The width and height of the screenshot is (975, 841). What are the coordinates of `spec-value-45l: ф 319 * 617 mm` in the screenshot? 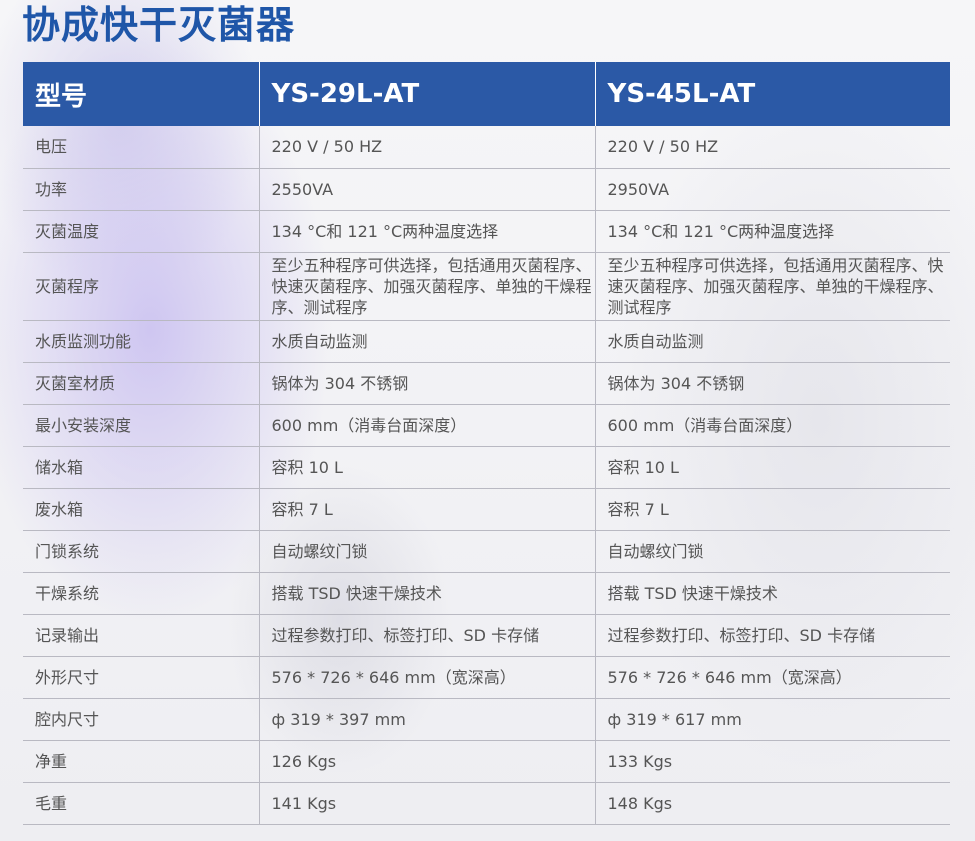 It's located at (772, 719).